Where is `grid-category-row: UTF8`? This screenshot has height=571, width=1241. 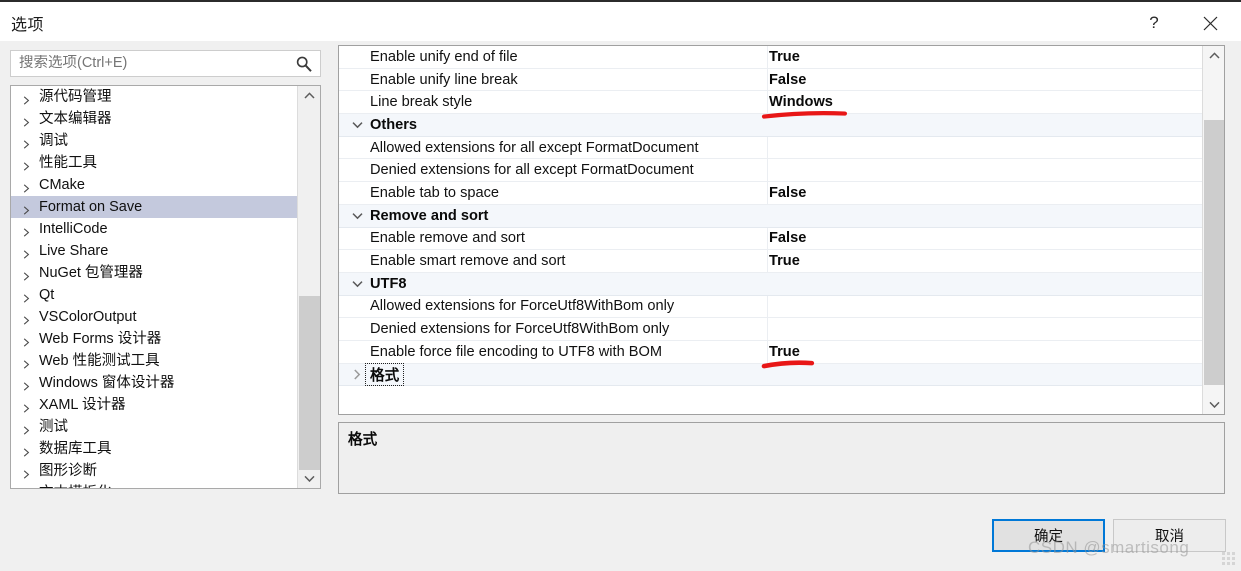
grid-category-row: UTF8 is located at coordinates (771, 284).